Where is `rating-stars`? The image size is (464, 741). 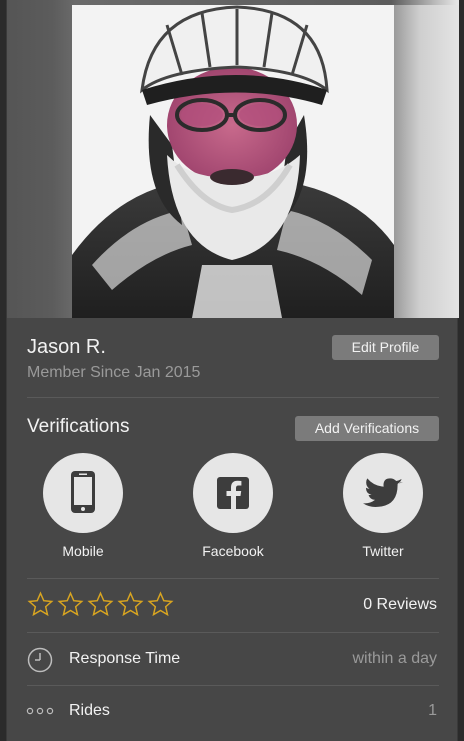
rating-stars is located at coordinates (100, 604).